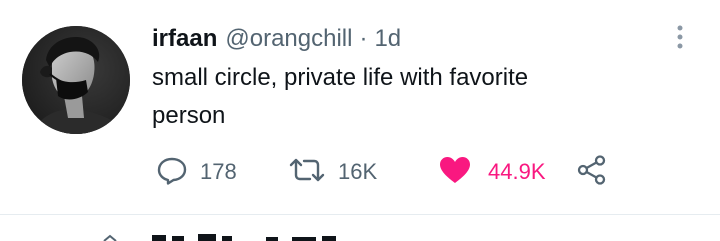 This screenshot has height=241, width=720. What do you see at coordinates (288, 39) in the screenshot?
I see `user-handle: @orangchill` at bounding box center [288, 39].